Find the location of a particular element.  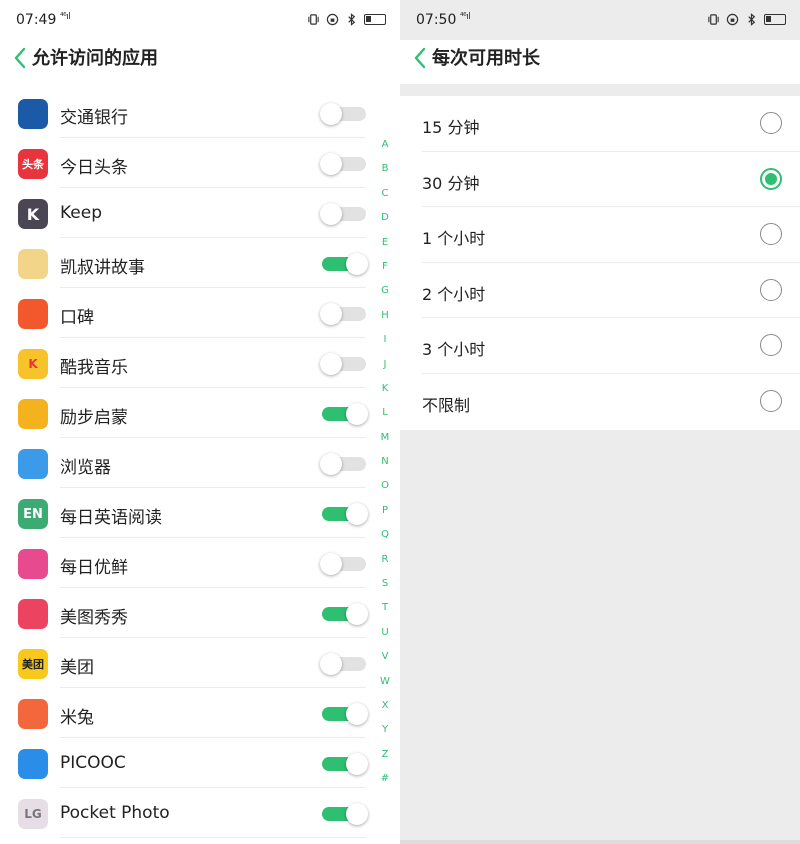

kaishu-icon is located at coordinates (33, 264).